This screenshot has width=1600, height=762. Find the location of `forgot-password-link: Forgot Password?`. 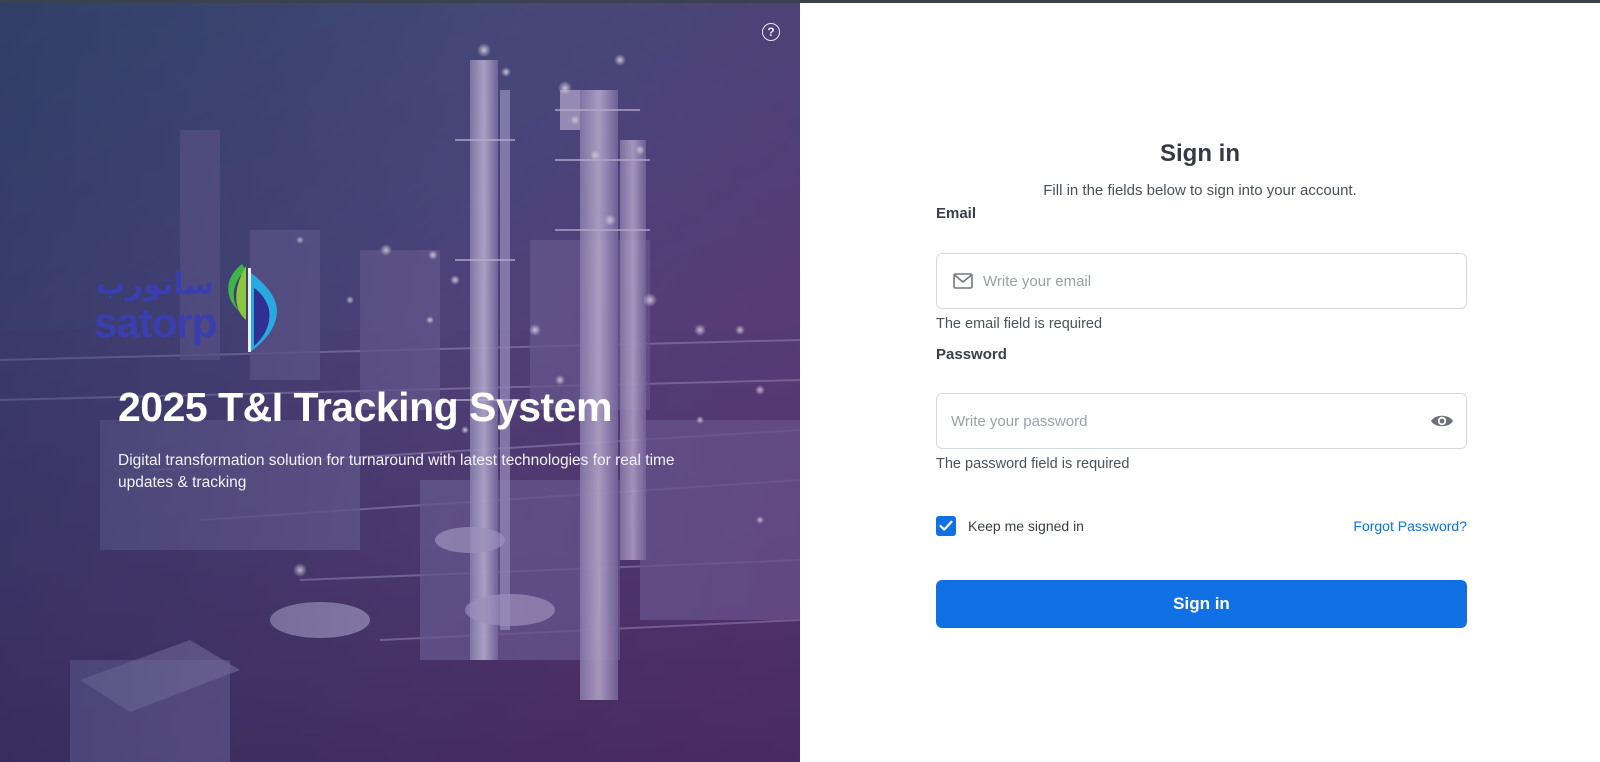

forgot-password-link: Forgot Password? is located at coordinates (1373, 526).